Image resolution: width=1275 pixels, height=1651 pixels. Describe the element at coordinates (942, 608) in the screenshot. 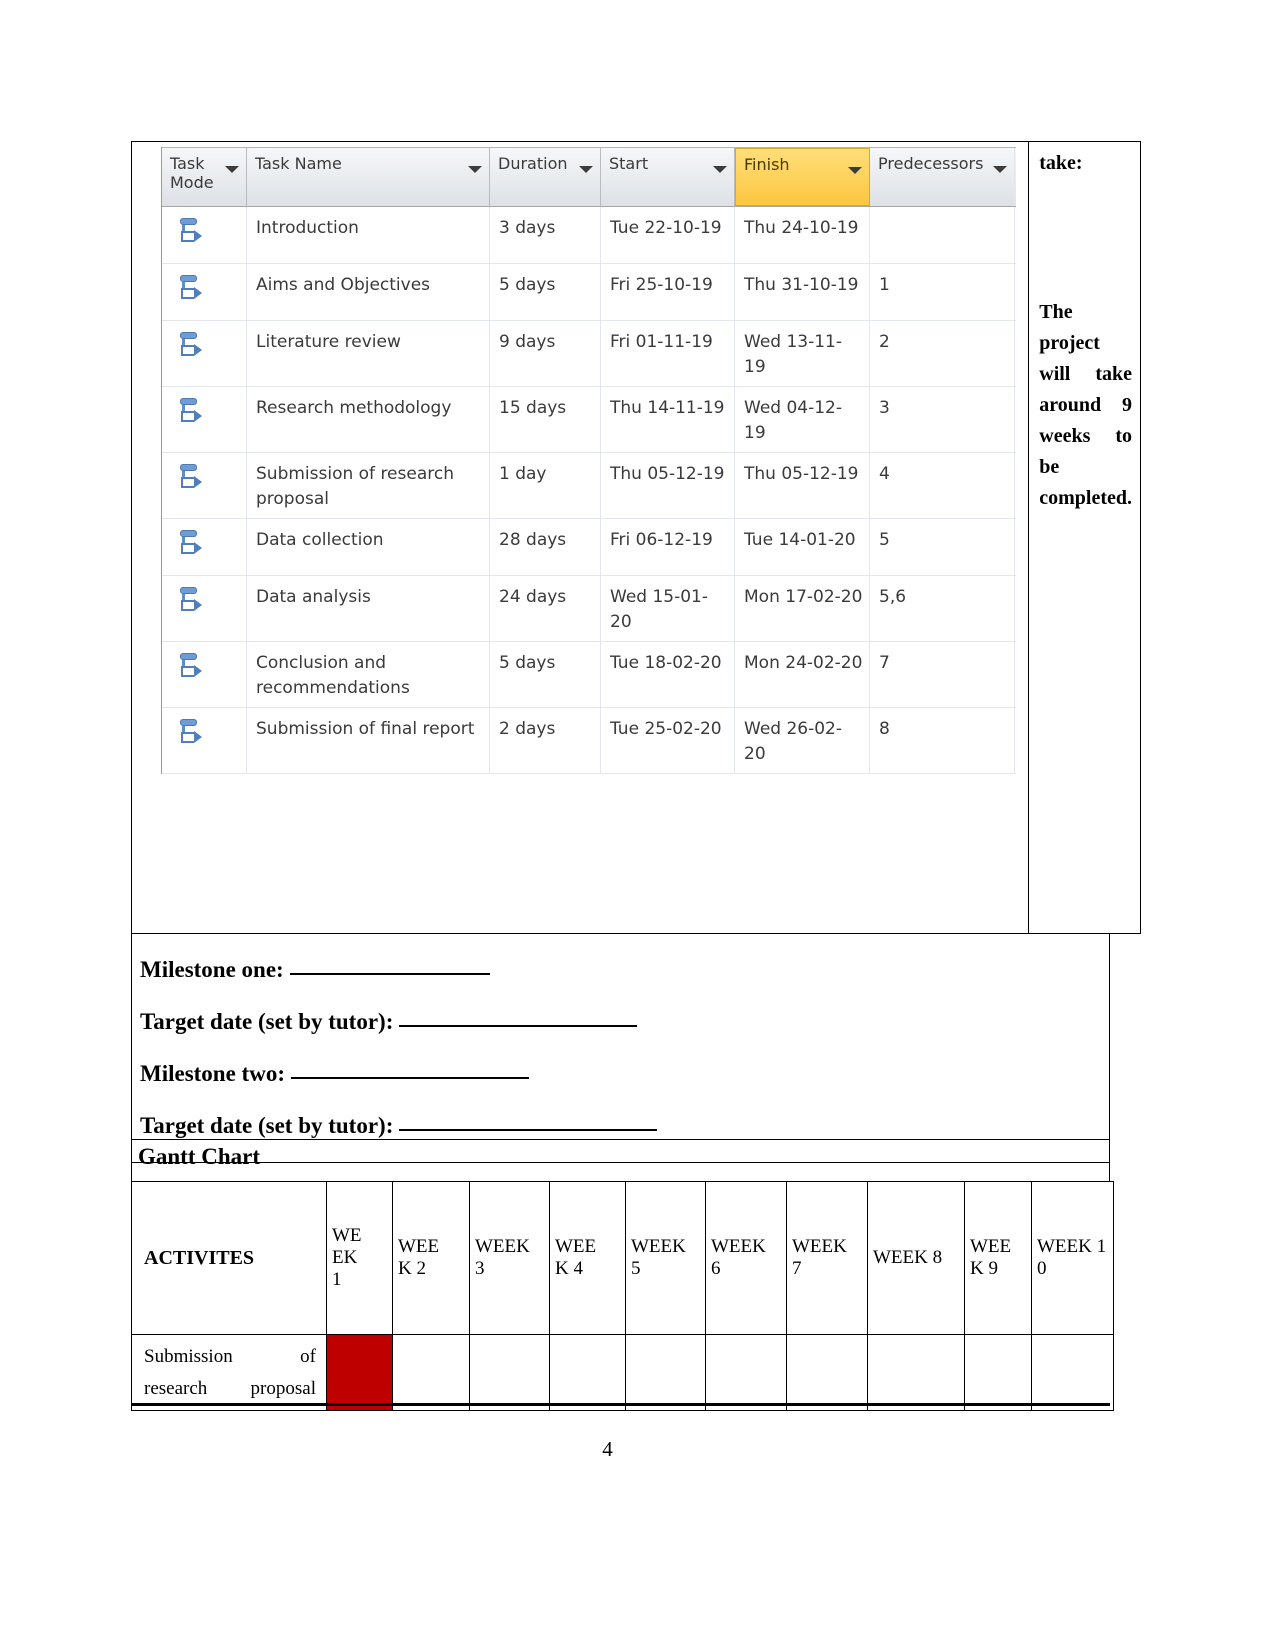

I see `task-predecessors-cell: 5,6` at that location.